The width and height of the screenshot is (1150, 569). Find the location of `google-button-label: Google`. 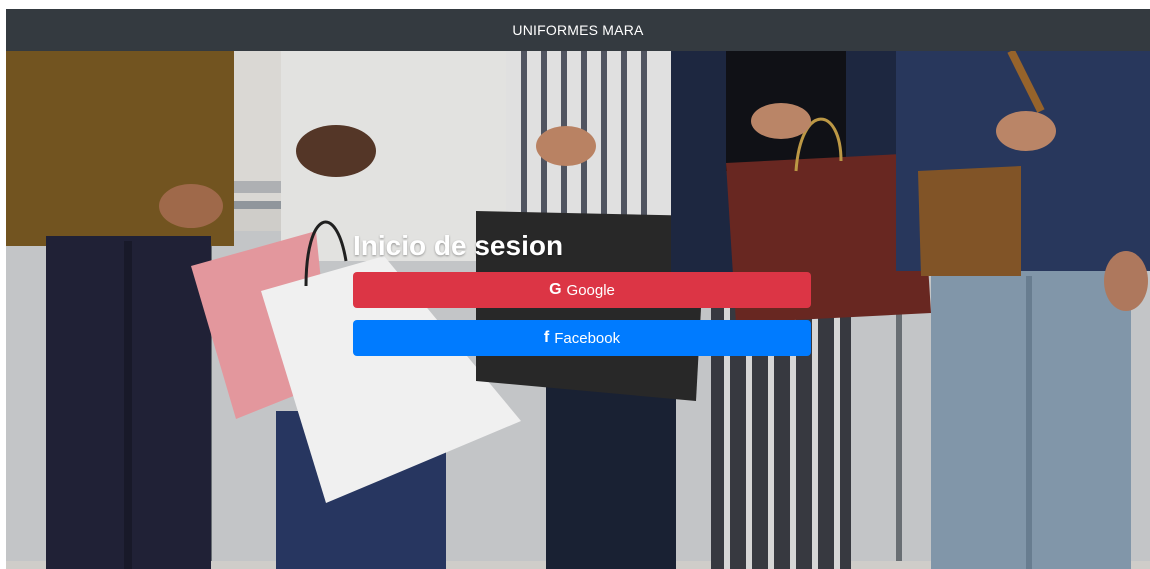

google-button-label: Google is located at coordinates (590, 290).